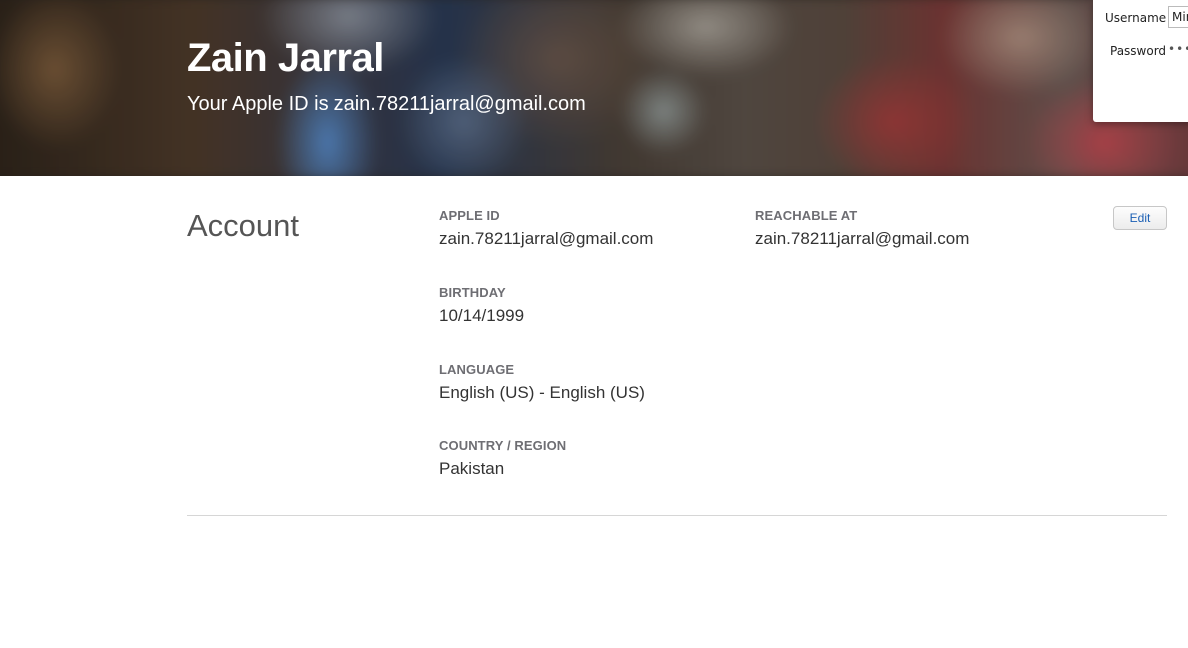  What do you see at coordinates (243, 225) in the screenshot?
I see `section-title: Account` at bounding box center [243, 225].